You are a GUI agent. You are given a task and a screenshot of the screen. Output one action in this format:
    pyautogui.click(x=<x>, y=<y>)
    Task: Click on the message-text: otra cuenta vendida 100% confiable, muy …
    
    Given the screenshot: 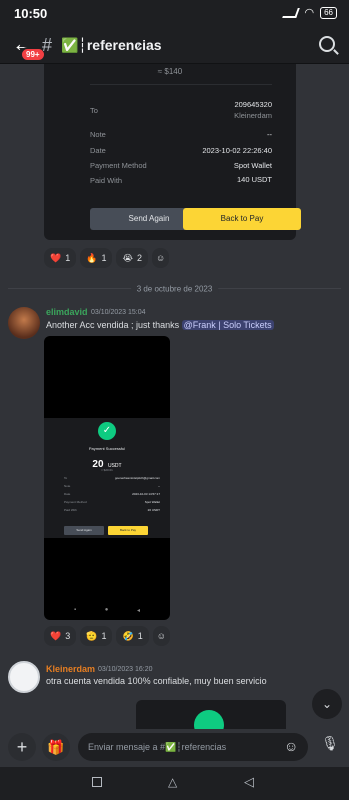 What is the action you would take?
    pyautogui.click(x=156, y=681)
    